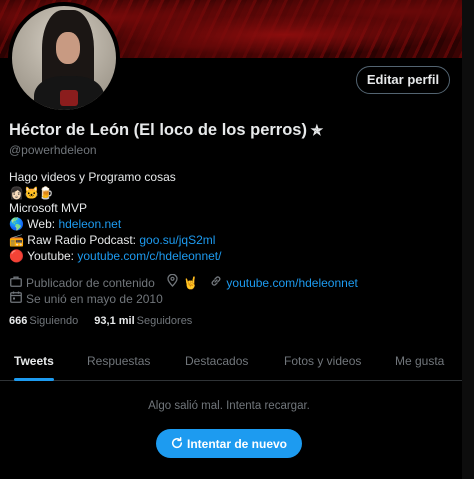 The height and width of the screenshot is (479, 474). I want to click on tab-fotos-label: Fotos y videos, so click(323, 361).